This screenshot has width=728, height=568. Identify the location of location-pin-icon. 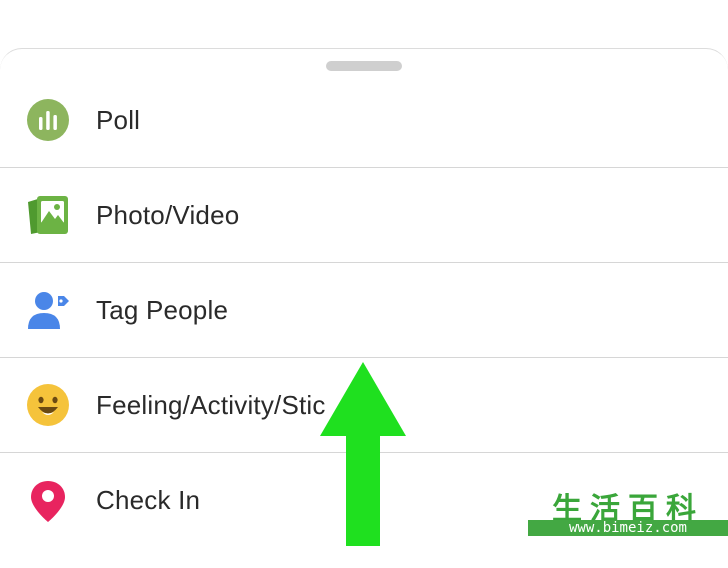
(48, 501).